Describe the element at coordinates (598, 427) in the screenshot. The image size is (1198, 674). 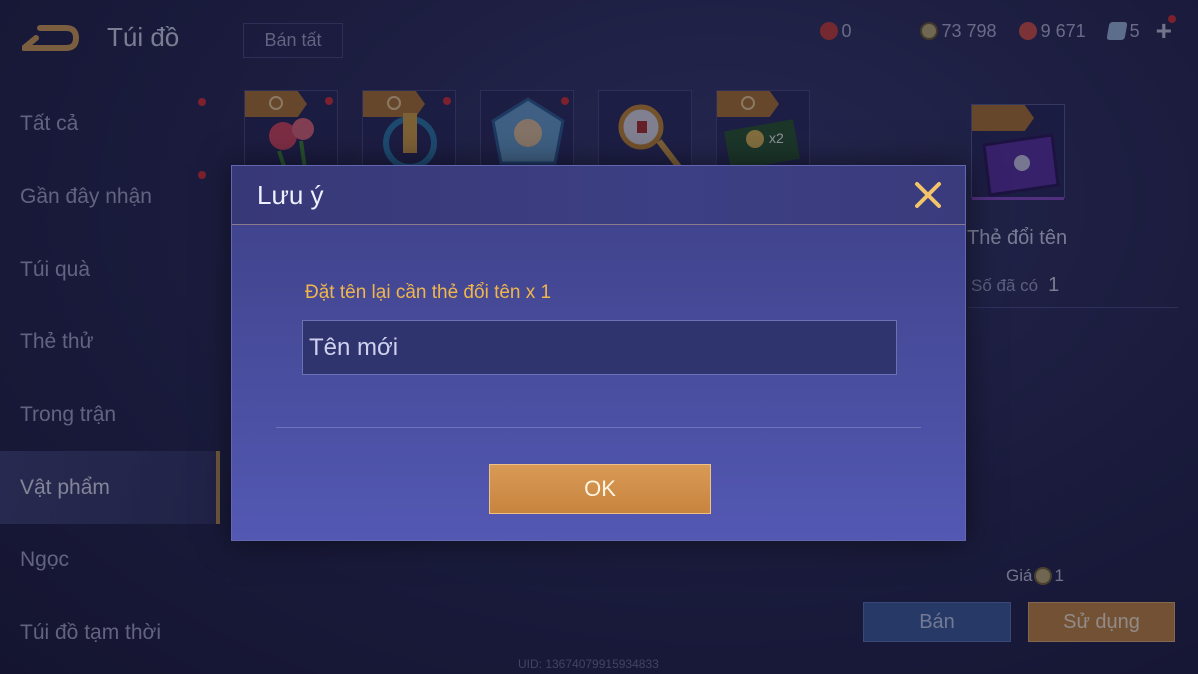
I see `divider` at that location.